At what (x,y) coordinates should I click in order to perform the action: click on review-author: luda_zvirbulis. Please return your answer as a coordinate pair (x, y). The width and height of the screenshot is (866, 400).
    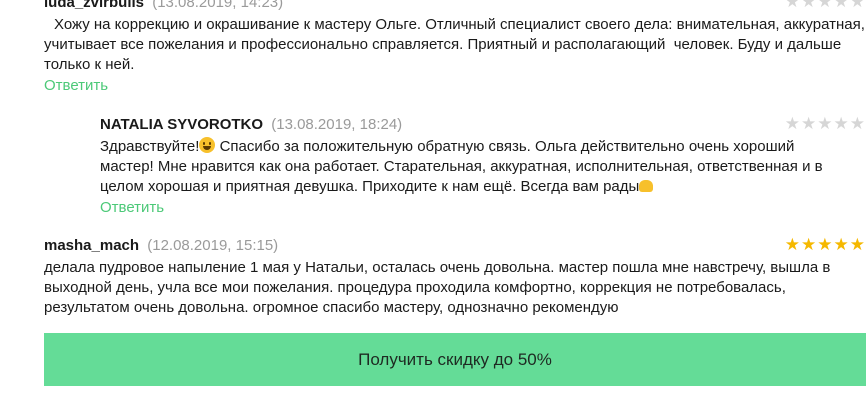
    Looking at the image, I should click on (94, 5).